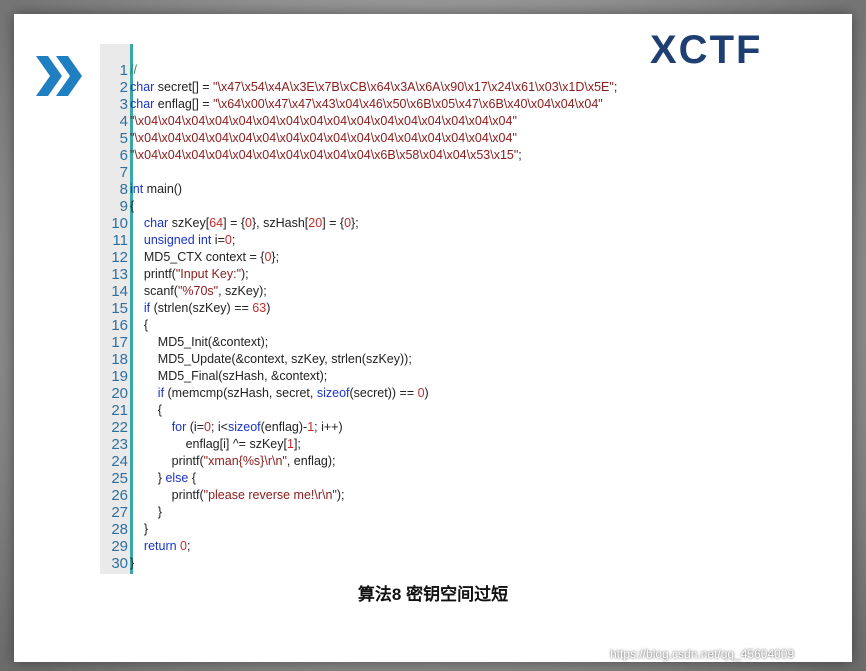 The image size is (866, 671). I want to click on line-number: 1, so click(123, 70).